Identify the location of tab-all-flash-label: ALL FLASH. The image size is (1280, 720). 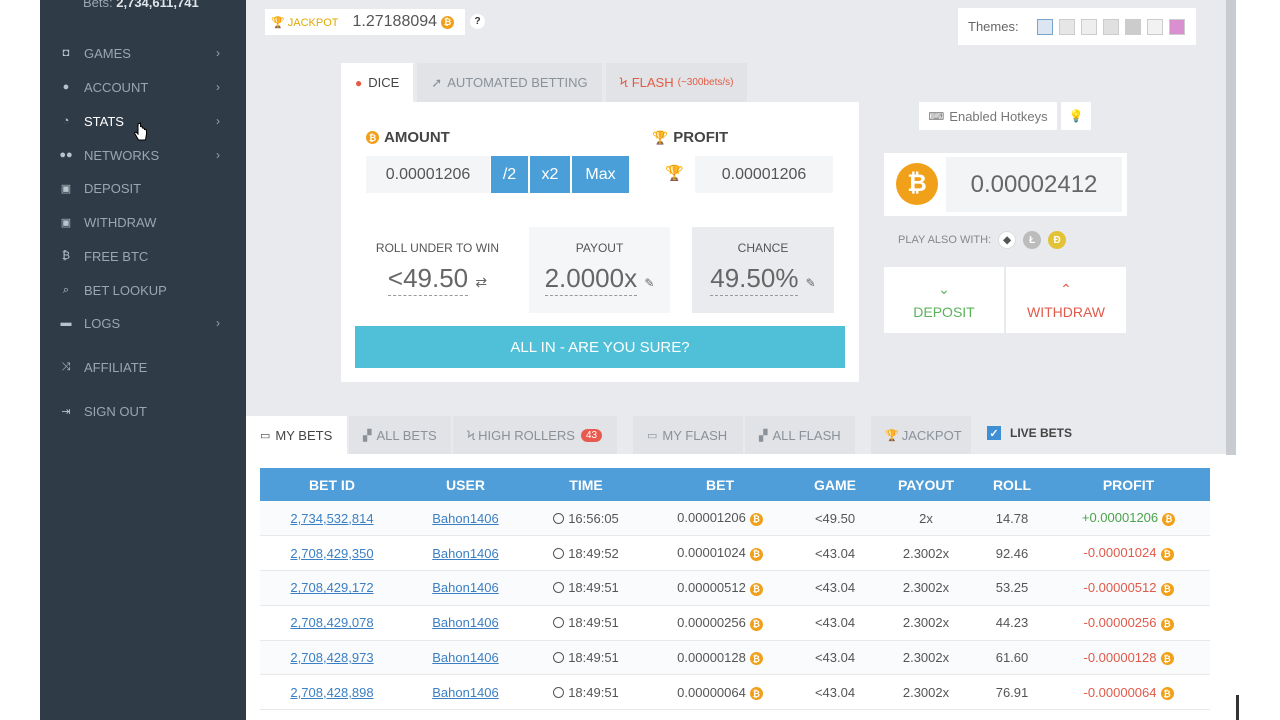
(806, 435).